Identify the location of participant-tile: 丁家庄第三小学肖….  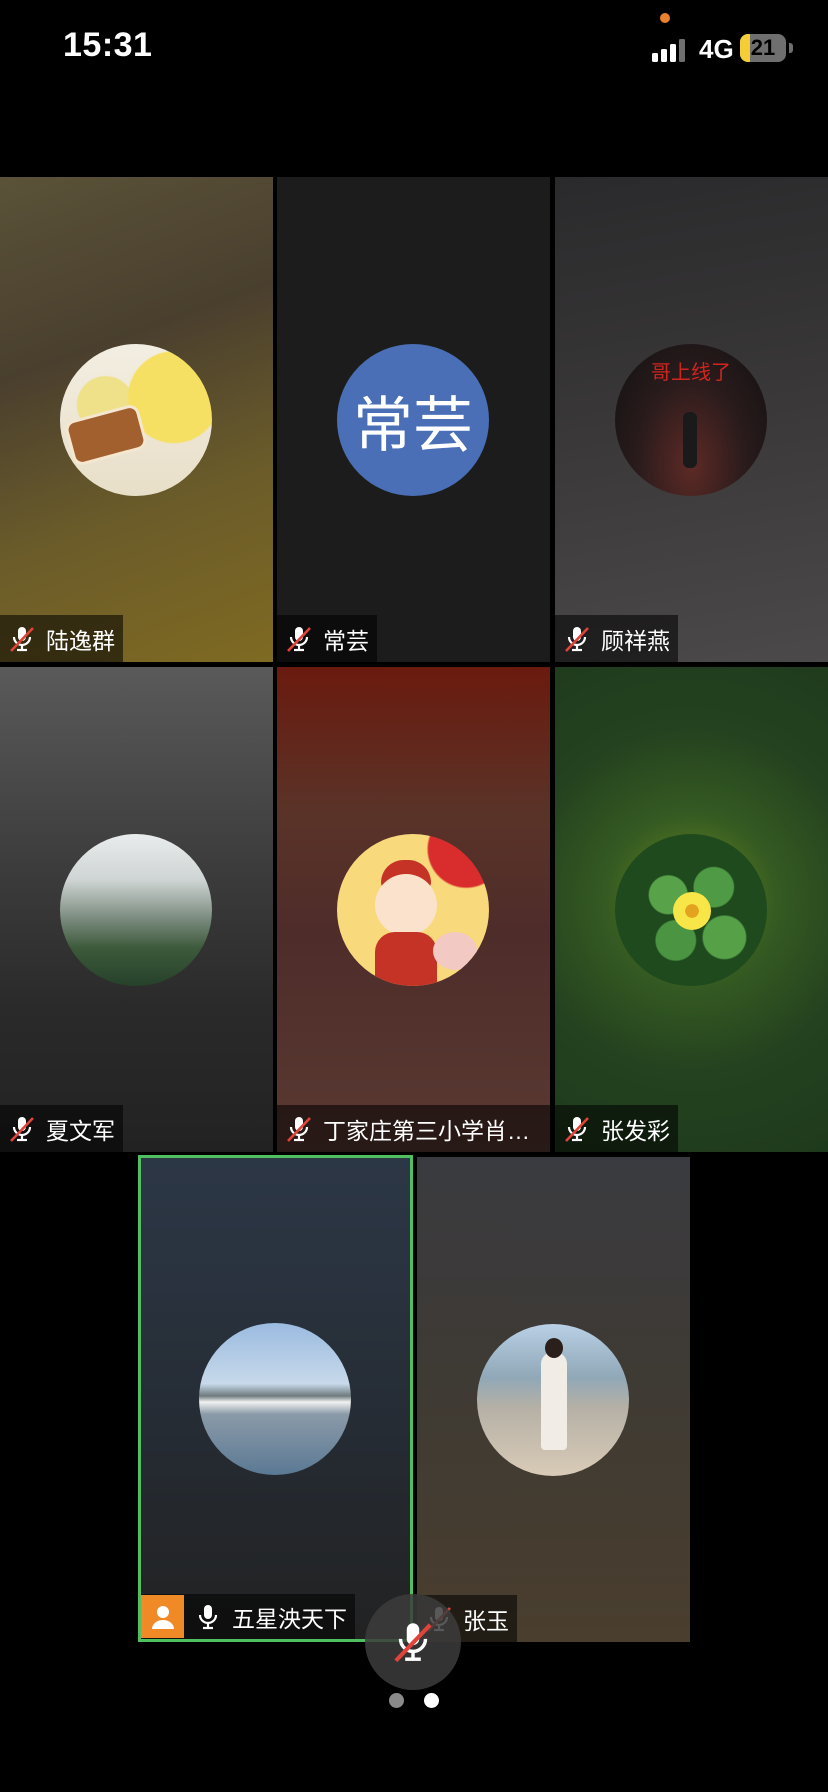
(413, 909).